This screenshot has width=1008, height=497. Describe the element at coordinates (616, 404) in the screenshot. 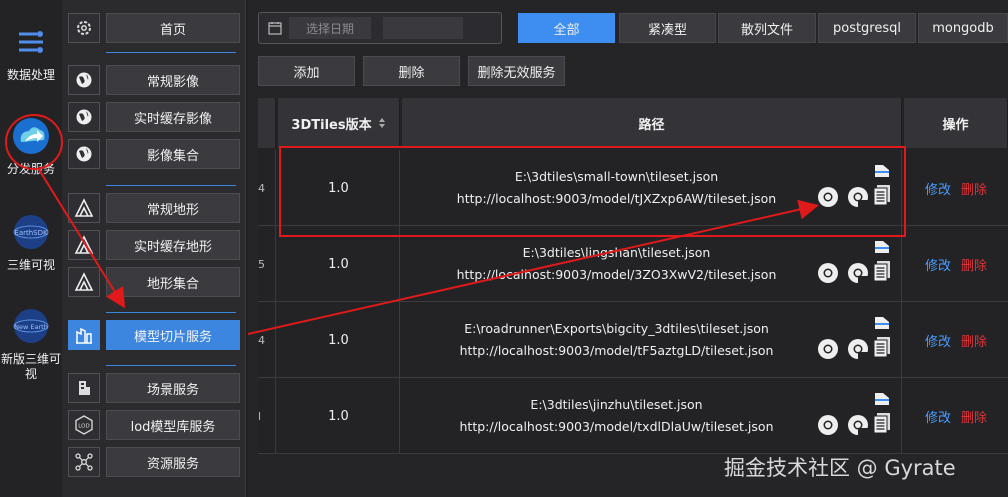

I see `file-path: E:\3dtiles\jinzhu\tileset.json` at that location.